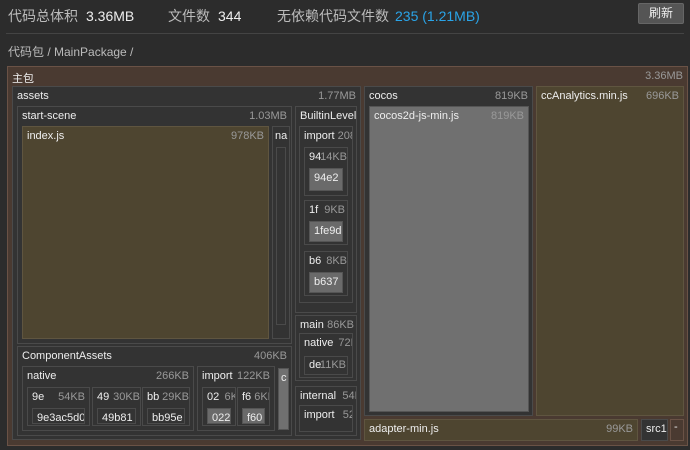  I want to click on node-name: f60, so click(255, 418).